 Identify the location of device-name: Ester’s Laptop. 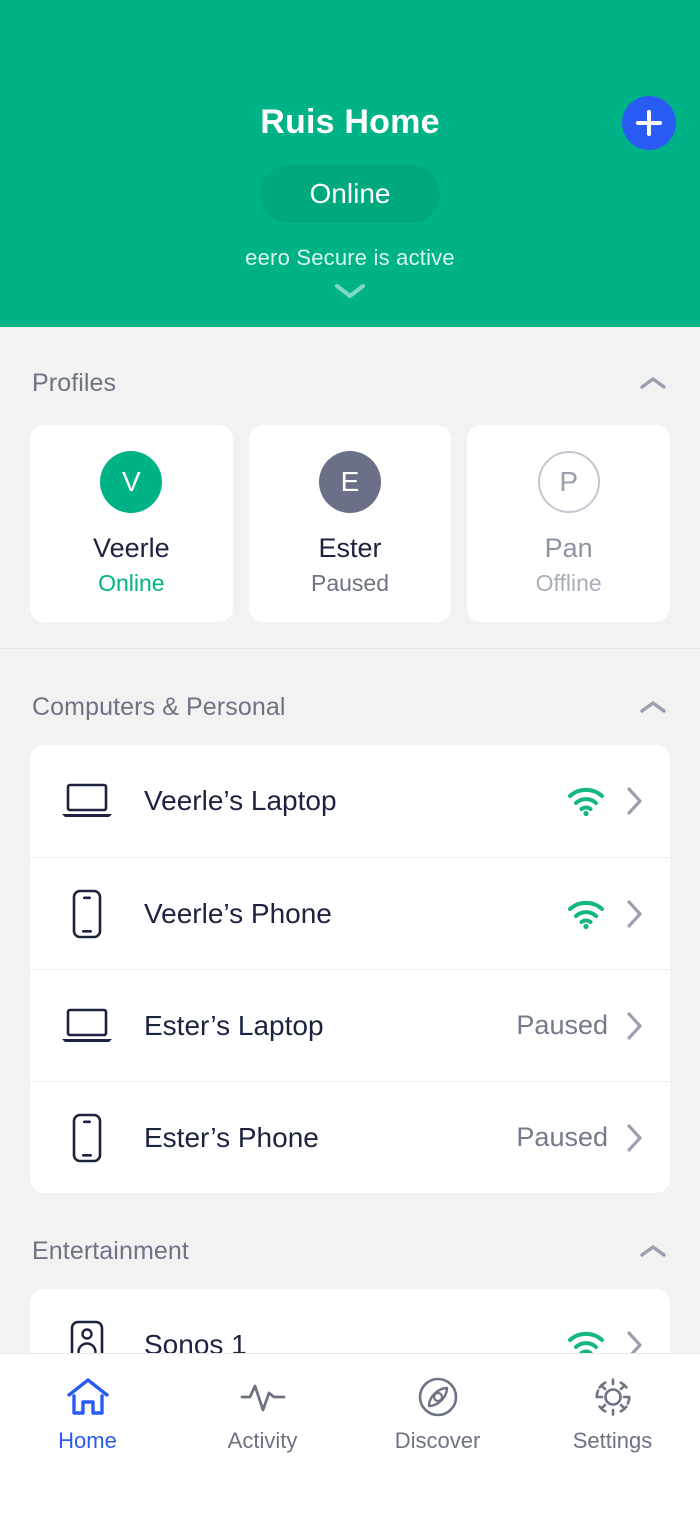
(234, 1025).